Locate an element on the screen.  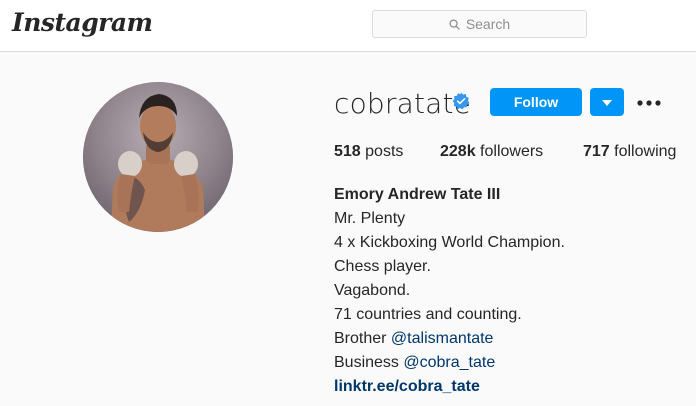
profile-username: cobratate is located at coordinates (403, 103).